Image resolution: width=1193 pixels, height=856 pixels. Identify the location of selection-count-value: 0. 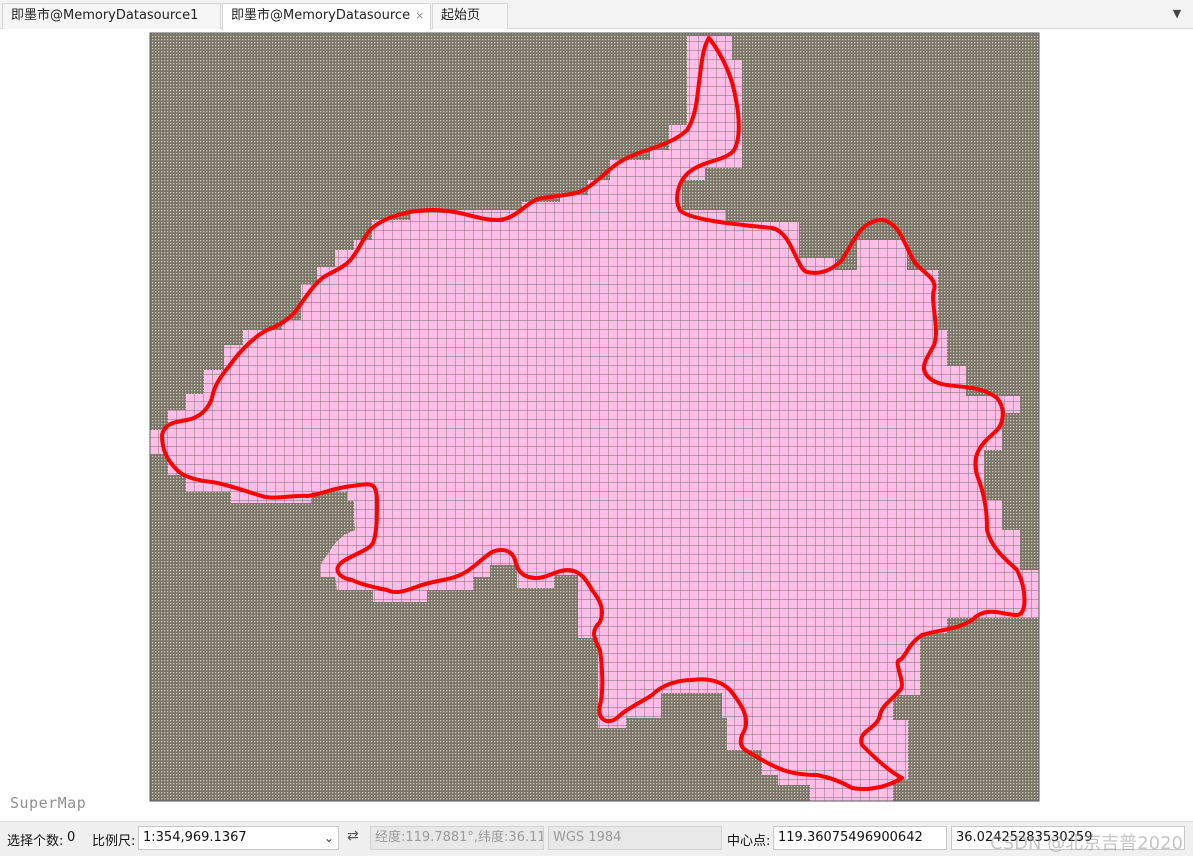
(71, 837).